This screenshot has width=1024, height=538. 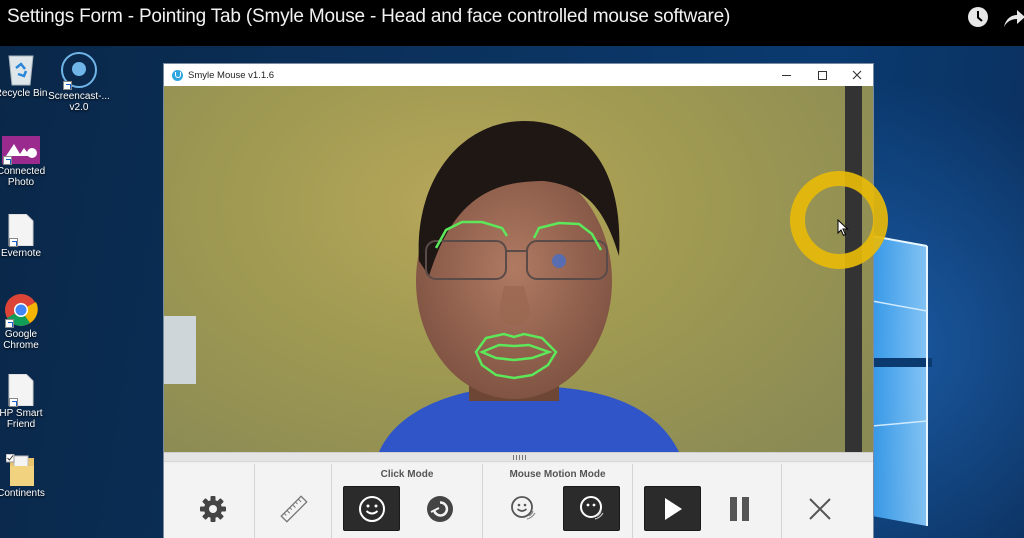 I want to click on desktop-icon-continents: Continents, so click(x=30, y=476).